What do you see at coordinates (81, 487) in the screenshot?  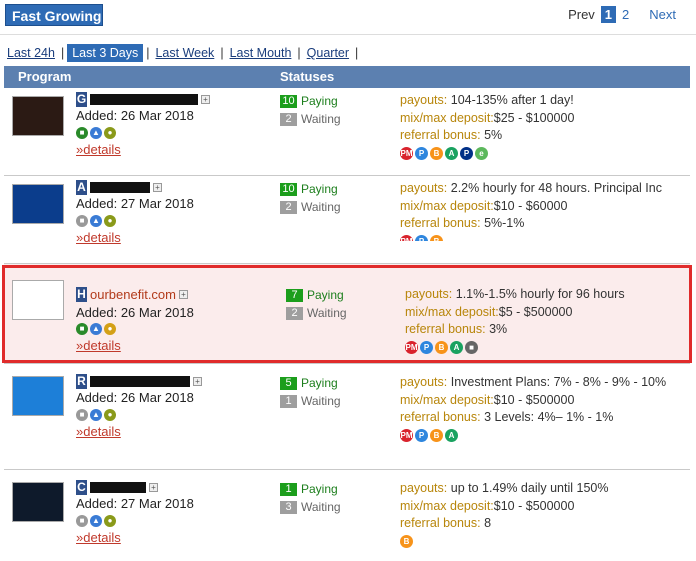 I see `site-initial: C` at bounding box center [81, 487].